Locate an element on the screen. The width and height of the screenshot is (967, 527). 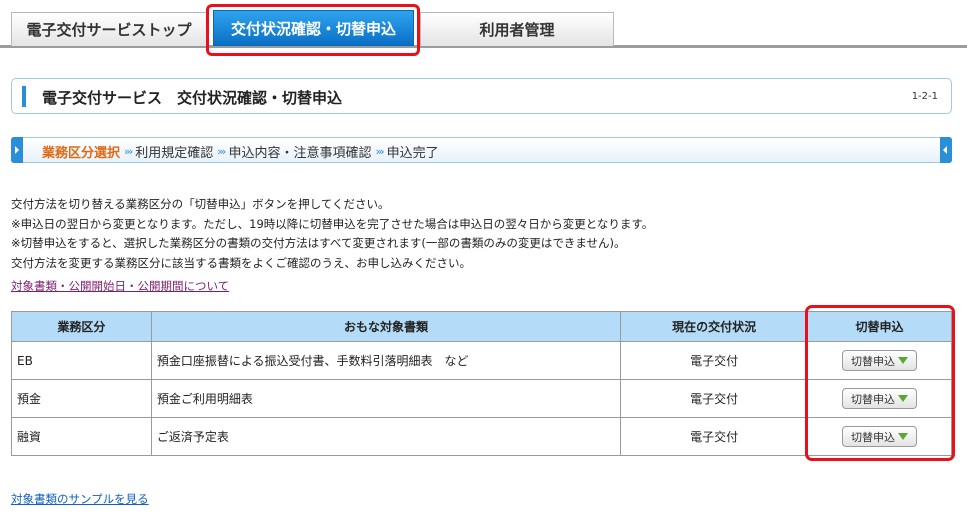
step-complete: 申込完了 is located at coordinates (412, 153).